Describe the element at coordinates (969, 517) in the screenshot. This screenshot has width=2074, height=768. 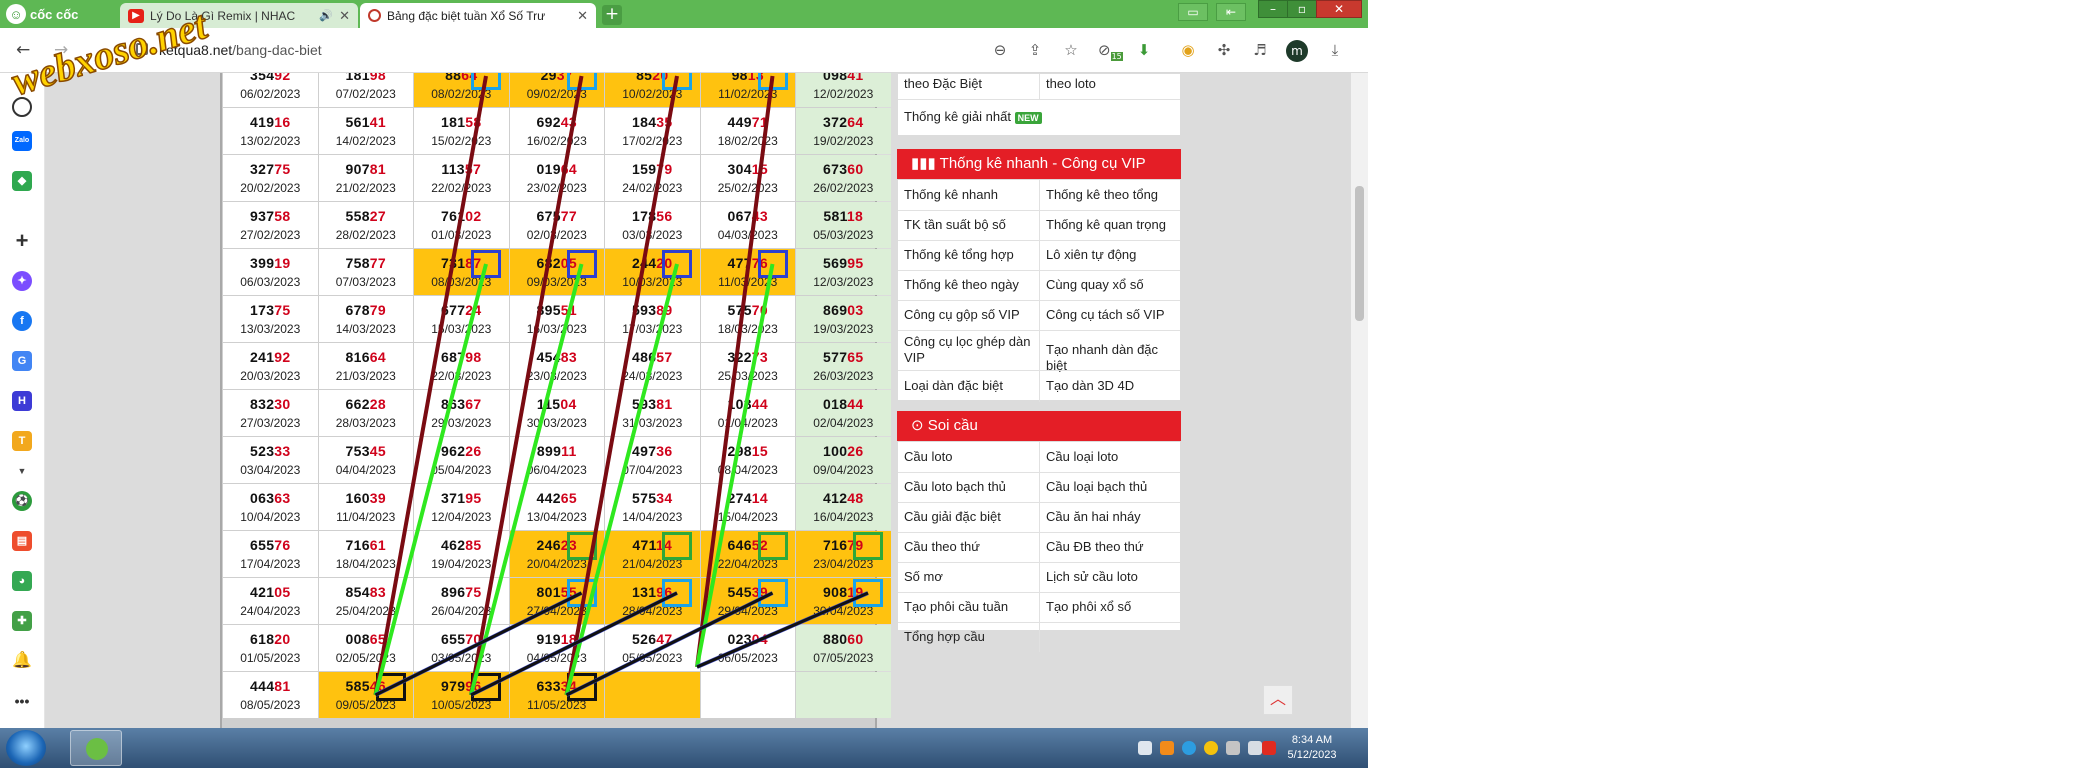
I see `soi-cau-link: Cầu giải đặc biệt` at that location.